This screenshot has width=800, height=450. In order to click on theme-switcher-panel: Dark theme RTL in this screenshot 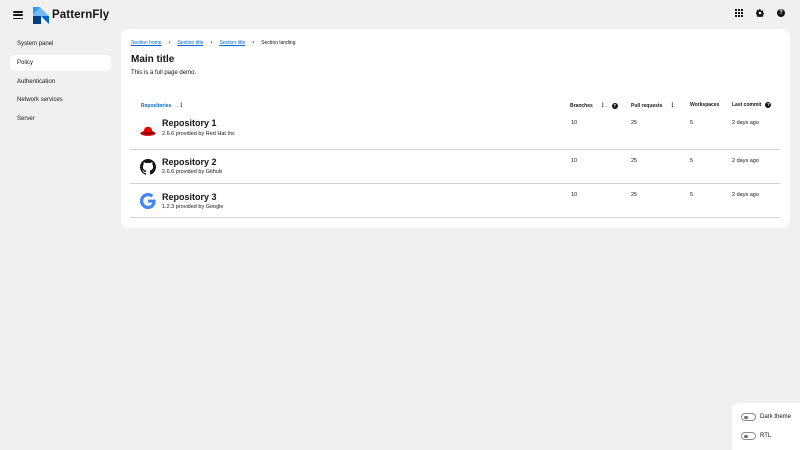, I will do `click(766, 426)`.